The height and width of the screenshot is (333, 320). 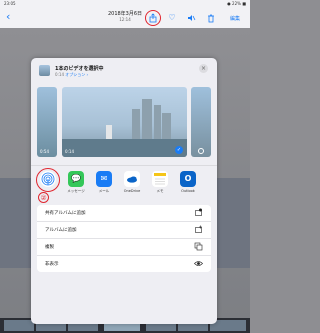 What do you see at coordinates (235, 18) in the screenshot?
I see `edit-button: 編集` at bounding box center [235, 18].